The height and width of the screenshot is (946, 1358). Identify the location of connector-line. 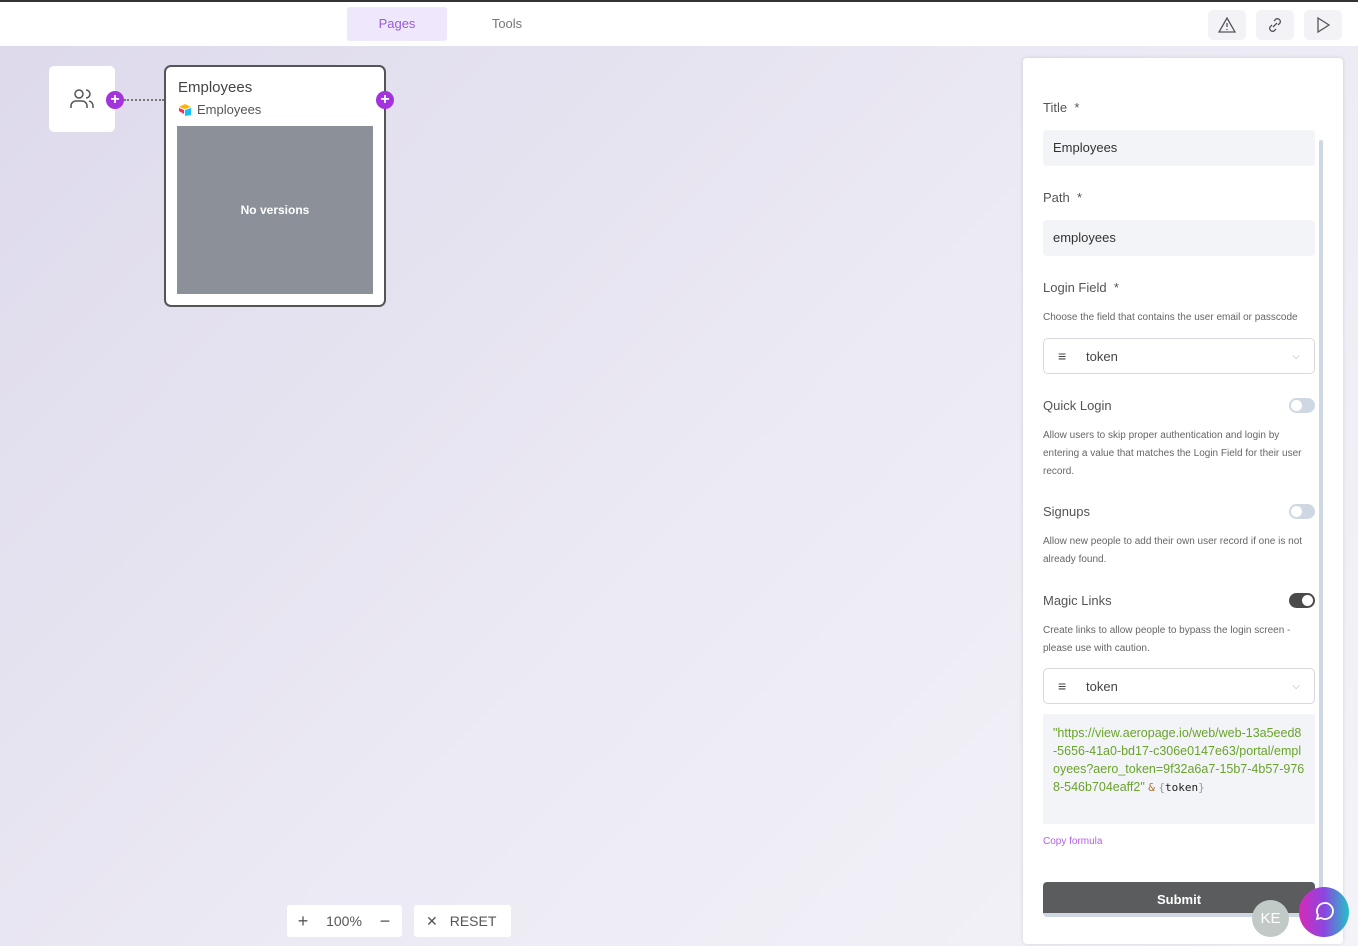
(144, 100).